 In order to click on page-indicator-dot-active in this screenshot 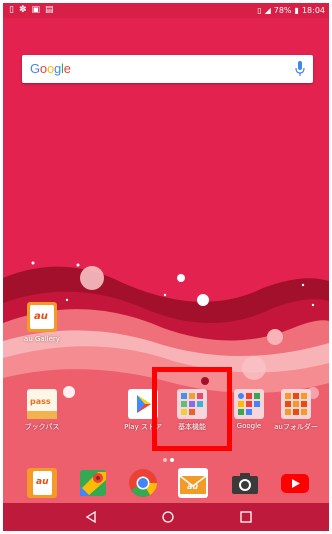, I will do `click(172, 460)`.